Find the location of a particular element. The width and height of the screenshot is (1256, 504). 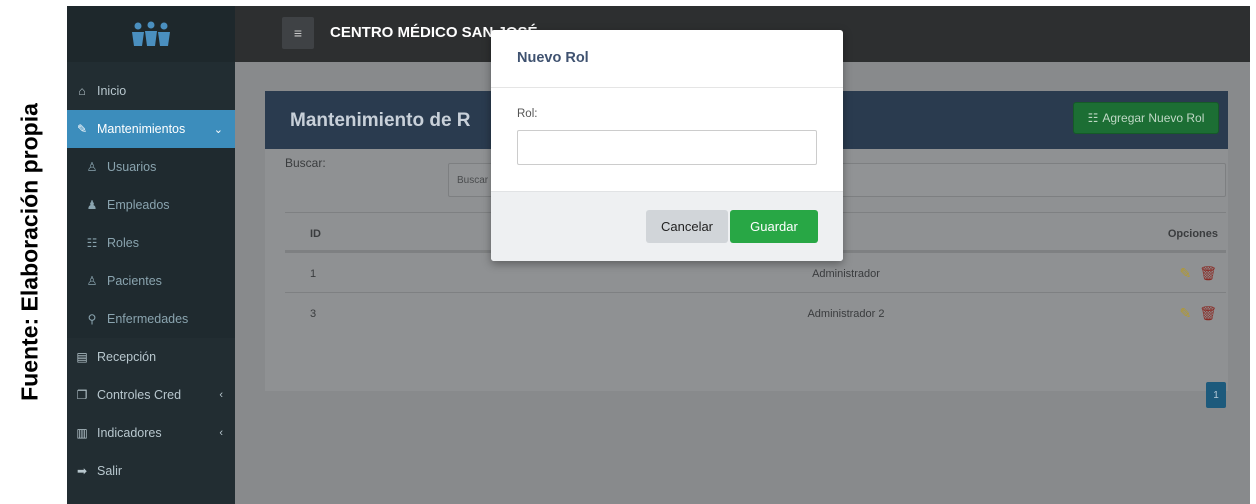

sidebar-item-recepcion: ▤ Recepción is located at coordinates (151, 357).